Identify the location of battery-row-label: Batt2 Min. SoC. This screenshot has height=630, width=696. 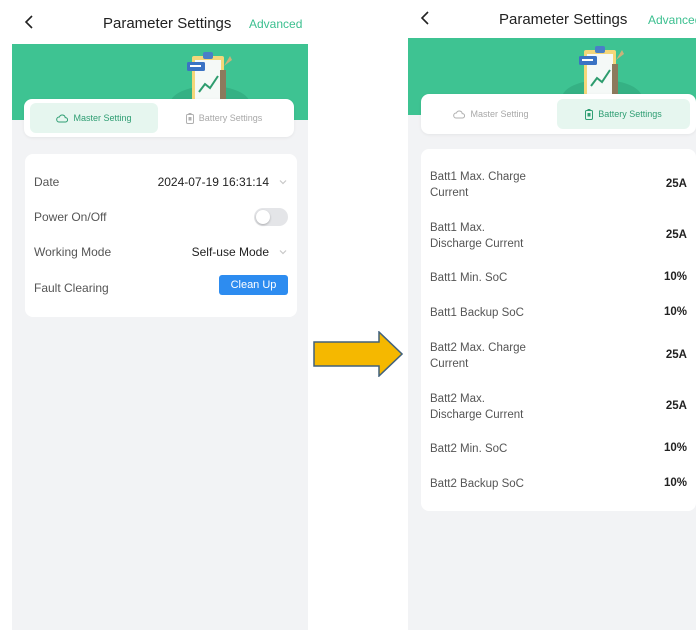
(469, 449).